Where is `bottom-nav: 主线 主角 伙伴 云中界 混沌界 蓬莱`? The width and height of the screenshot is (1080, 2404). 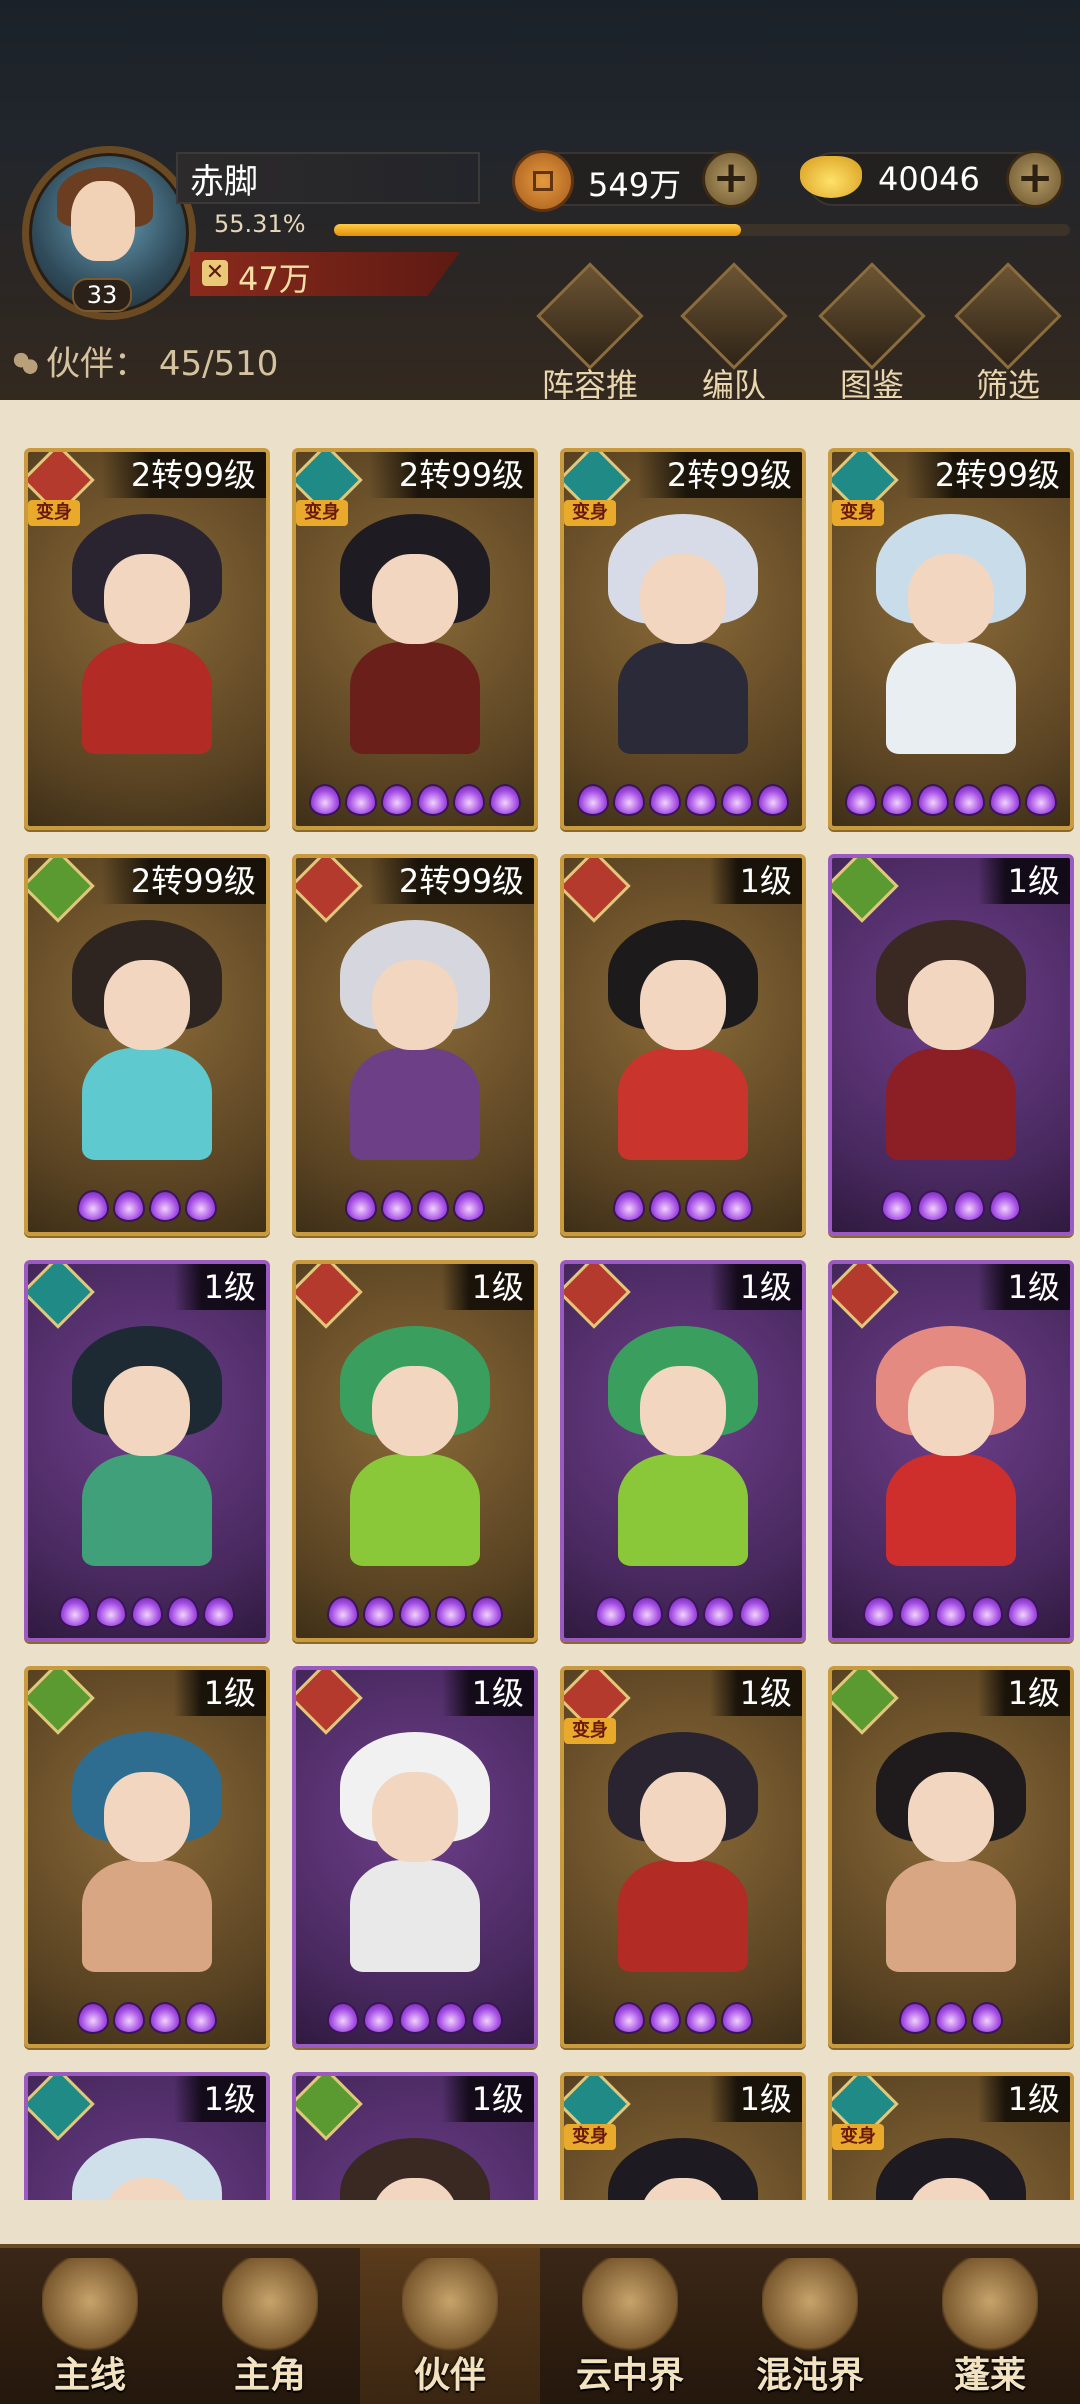 bottom-nav: 主线 主角 伙伴 云中界 混沌界 蓬莱 is located at coordinates (540, 2324).